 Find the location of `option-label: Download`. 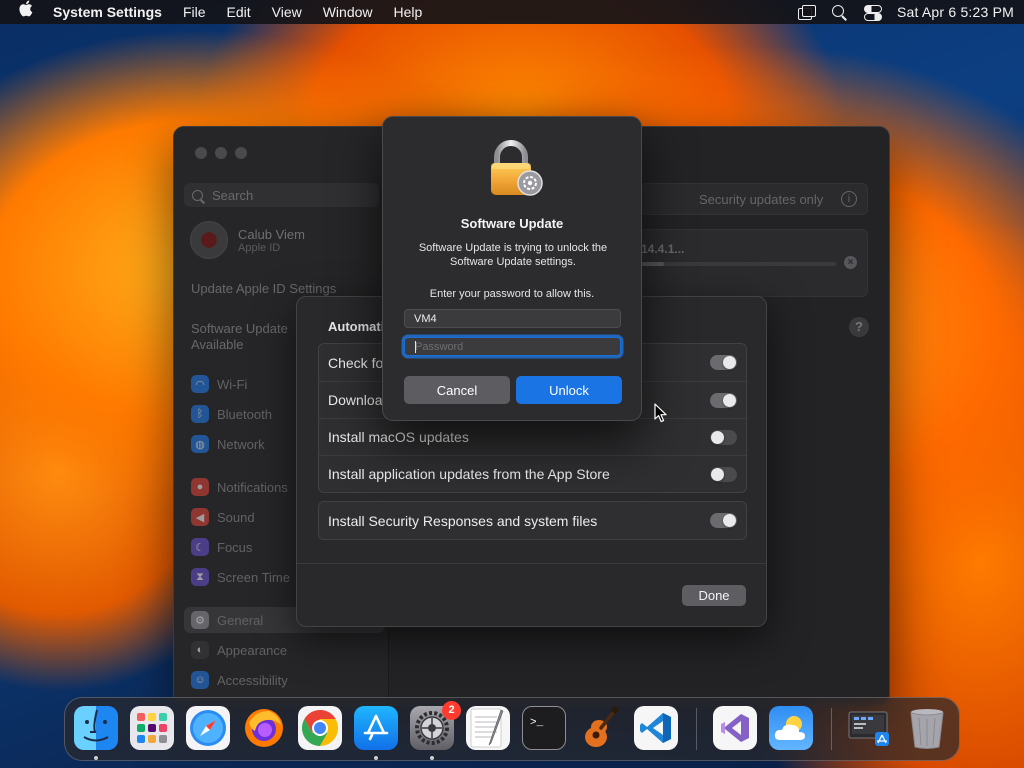

option-label: Download is located at coordinates (359, 400).